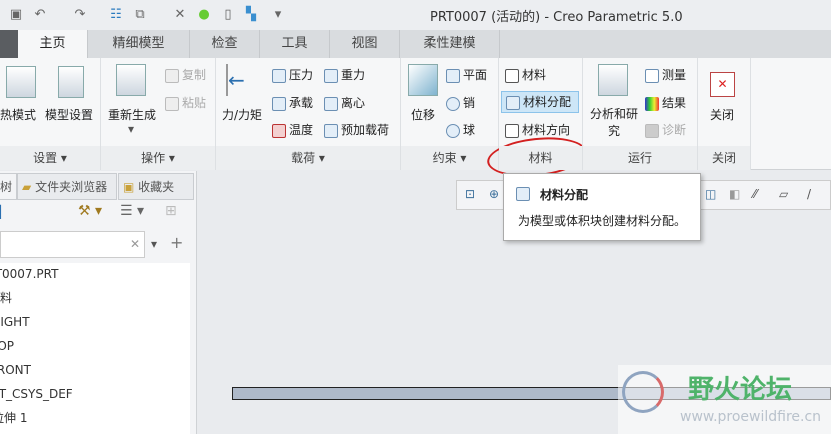 This screenshot has height=434, width=831. Describe the element at coordinates (331, 75) in the screenshot. I see `gravity-icon` at that location.